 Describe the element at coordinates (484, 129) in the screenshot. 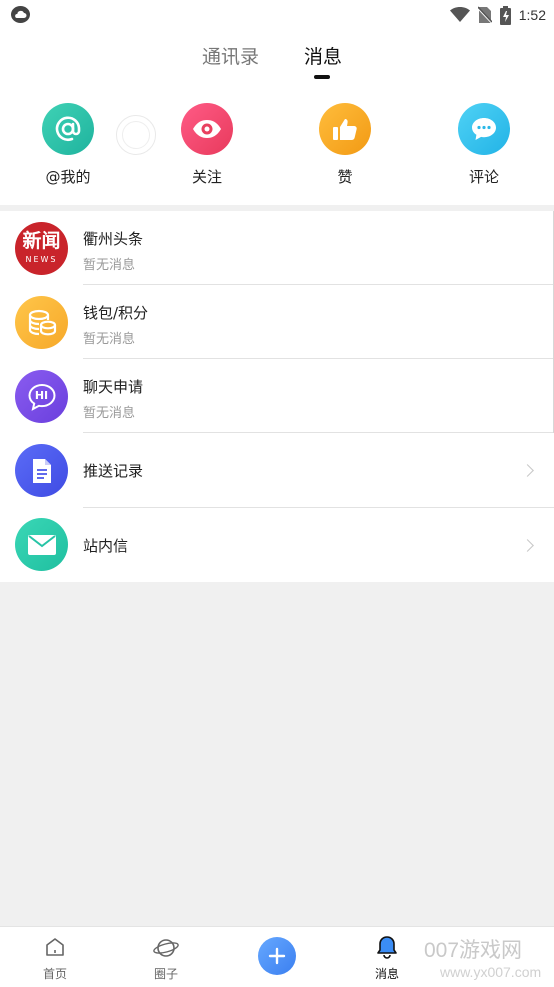

I see `comment-icon` at that location.